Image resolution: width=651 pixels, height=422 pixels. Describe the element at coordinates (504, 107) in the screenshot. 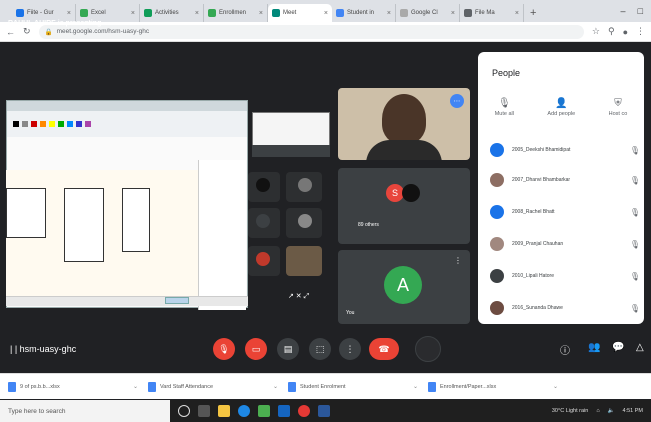

I see `mute-all-button: 🎙 Mute all` at that location.